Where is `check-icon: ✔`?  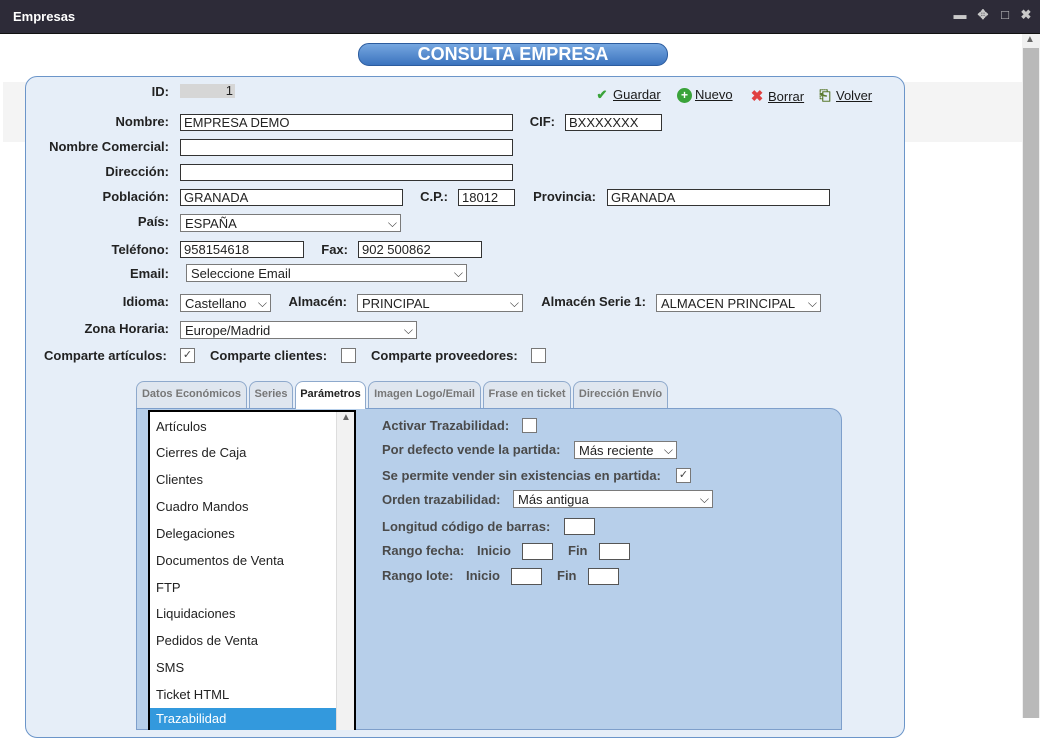
check-icon: ✔ is located at coordinates (602, 94).